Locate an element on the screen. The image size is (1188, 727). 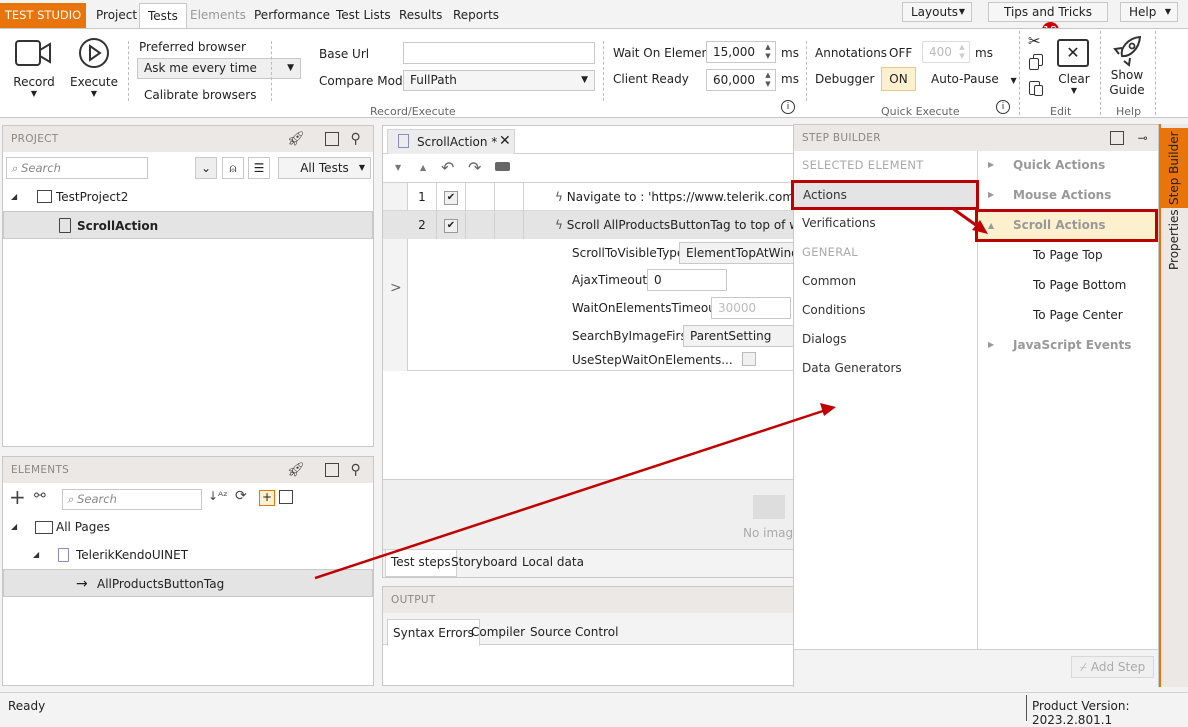
list-filter-icon: ☰ is located at coordinates (259, 168).